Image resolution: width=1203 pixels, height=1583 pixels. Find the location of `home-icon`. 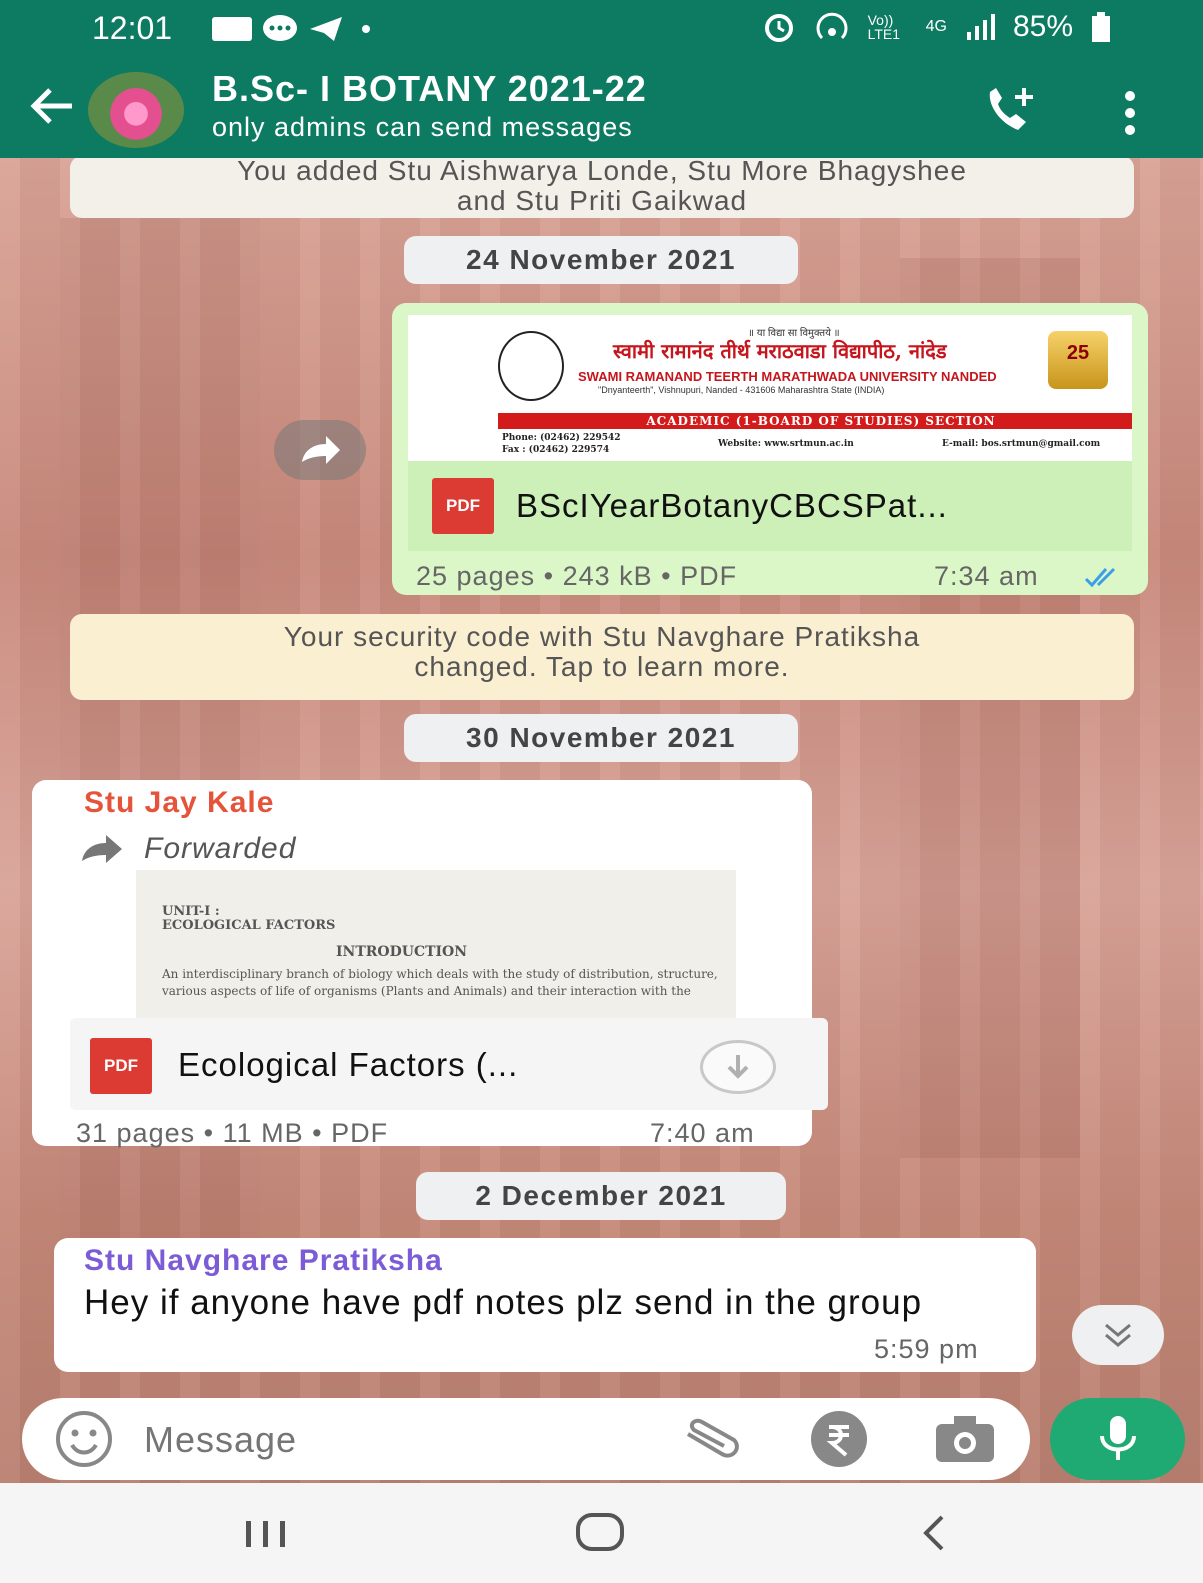

home-icon is located at coordinates (600, 1533).